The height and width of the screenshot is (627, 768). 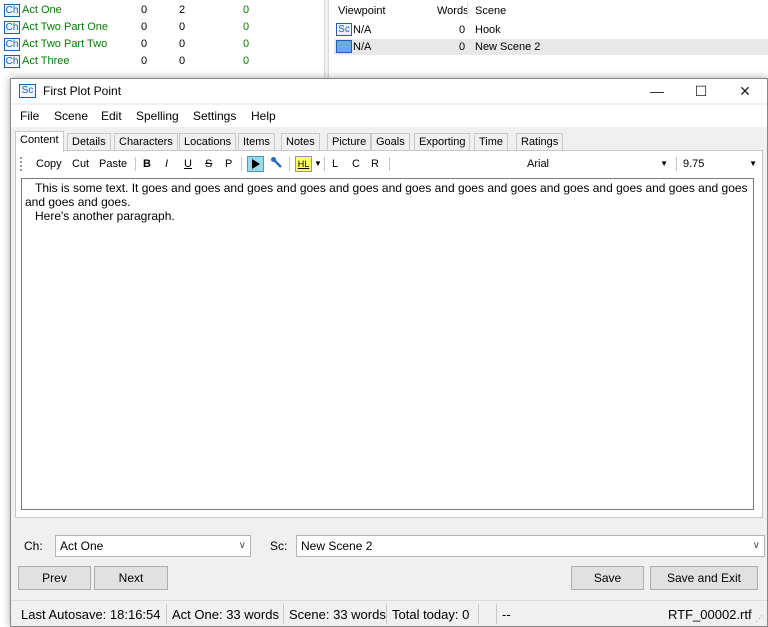 What do you see at coordinates (126, 44) in the screenshot?
I see `chapter-row: Ch Act Two Part Two 0 0 0` at bounding box center [126, 44].